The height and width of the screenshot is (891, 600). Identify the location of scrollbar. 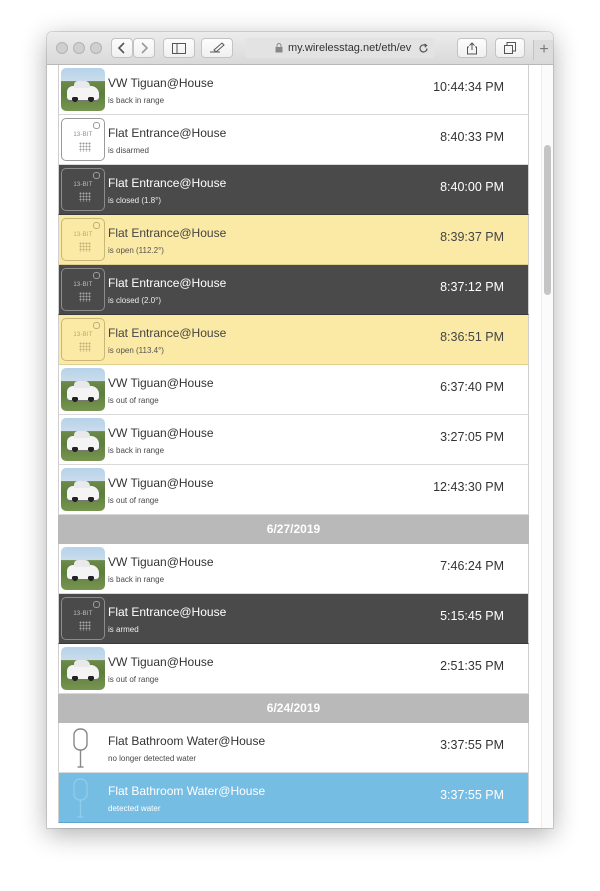
(547, 446).